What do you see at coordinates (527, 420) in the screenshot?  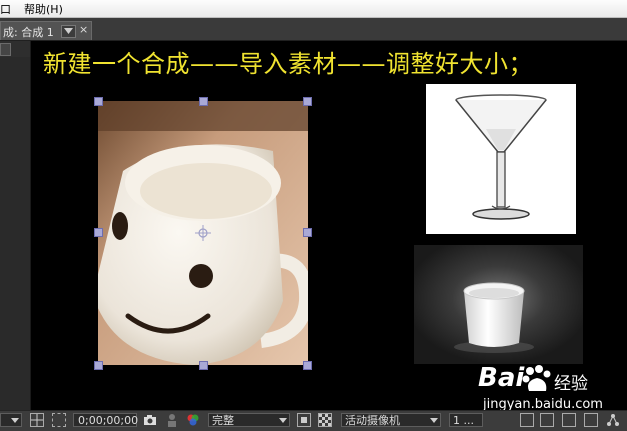 I see `toggle-pixel-aspect-icon` at bounding box center [527, 420].